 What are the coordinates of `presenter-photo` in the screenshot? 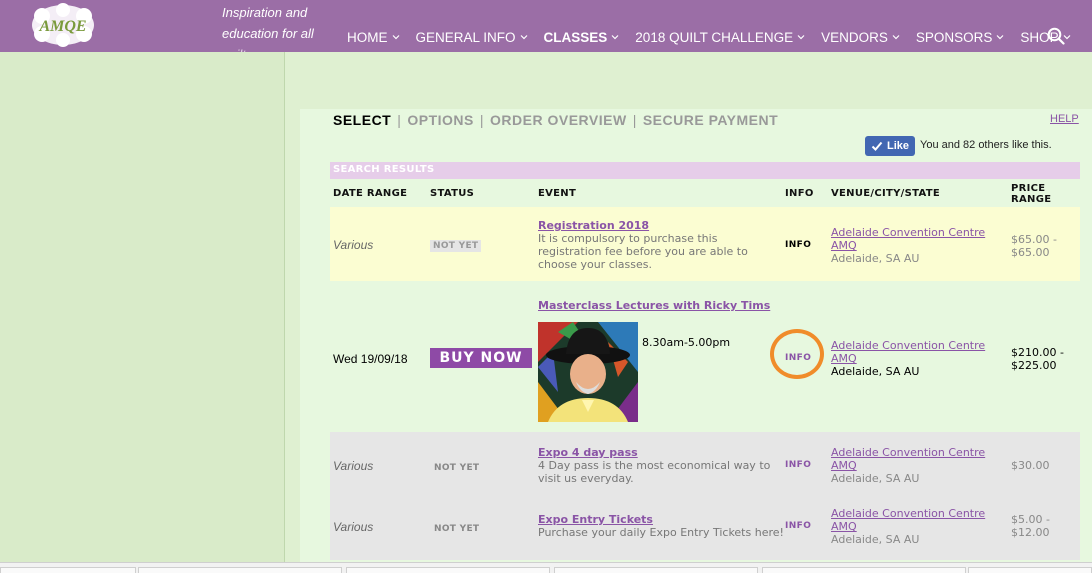 It's located at (588, 372).